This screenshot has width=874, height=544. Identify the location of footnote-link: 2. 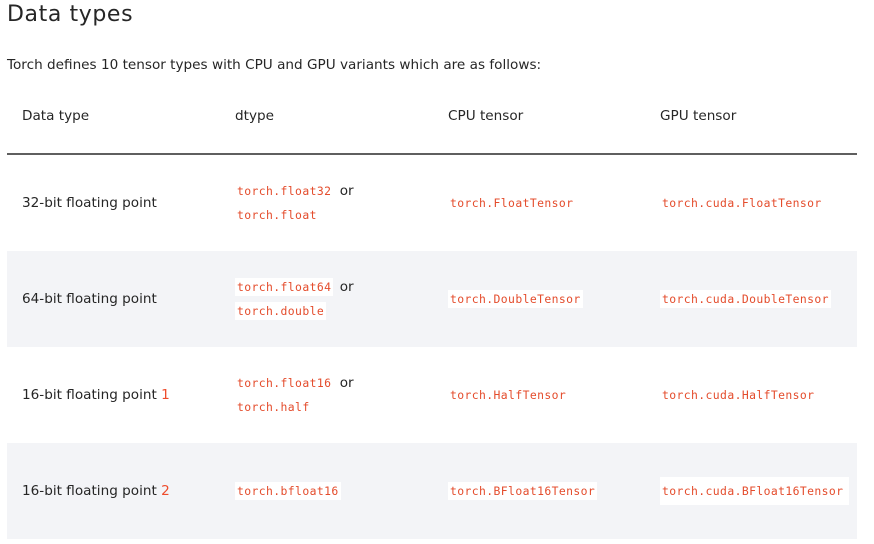
(165, 491).